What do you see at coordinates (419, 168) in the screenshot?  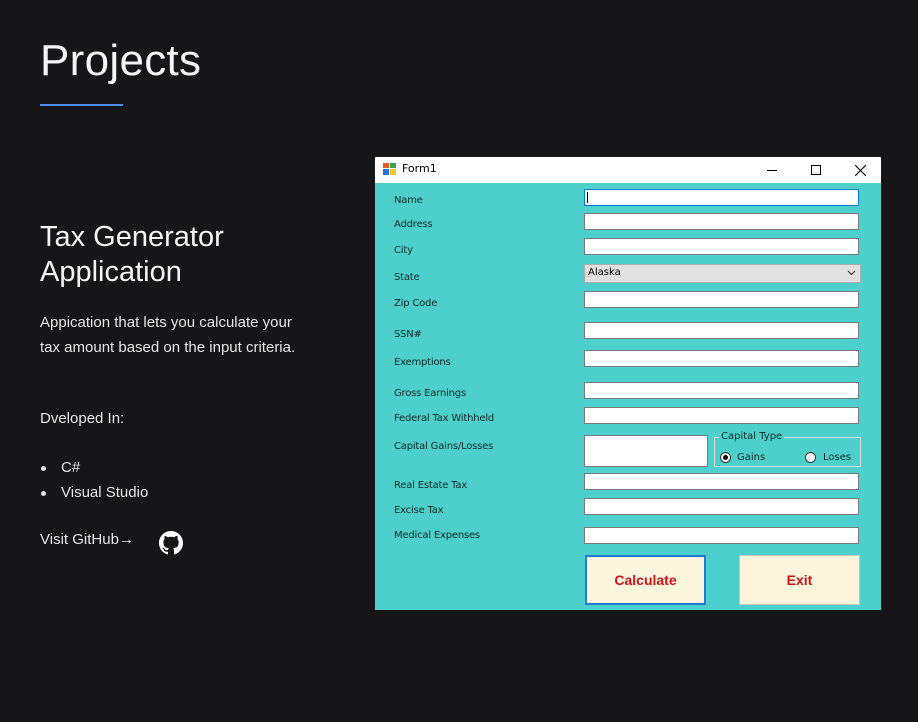 I see `window-title: Form1` at bounding box center [419, 168].